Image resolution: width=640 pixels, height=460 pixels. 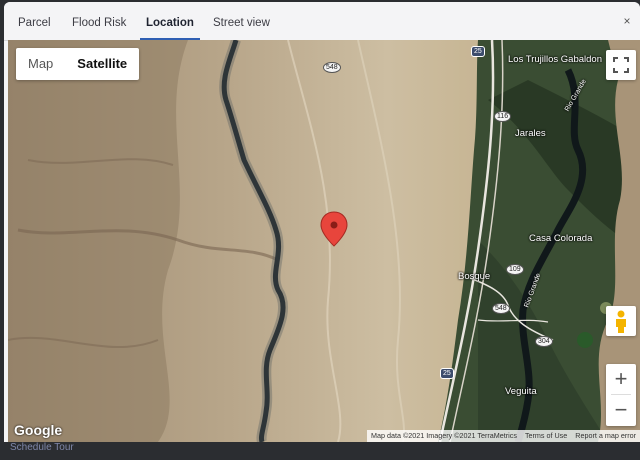 What do you see at coordinates (322, 21) in the screenshot?
I see `tab-bar: Parcel Flood Risk Location Street view ×` at bounding box center [322, 21].